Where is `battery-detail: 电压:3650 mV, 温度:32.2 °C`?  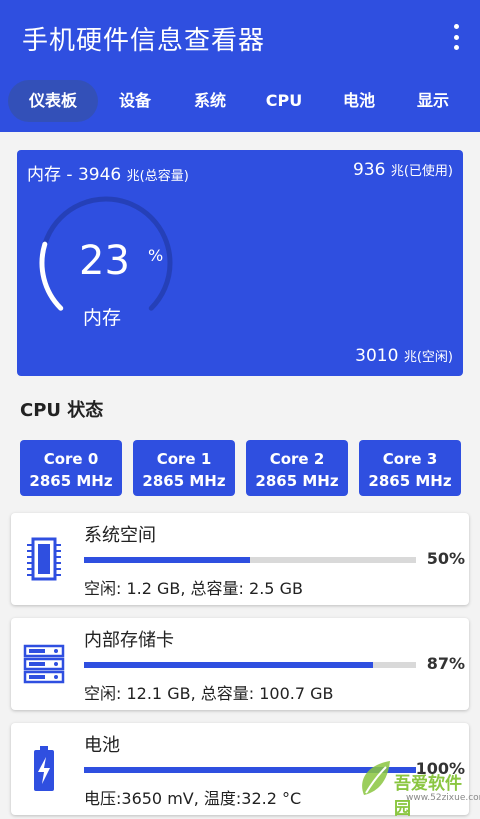
battery-detail: 电压:3650 mV, 温度:32.2 °C is located at coordinates (193, 798).